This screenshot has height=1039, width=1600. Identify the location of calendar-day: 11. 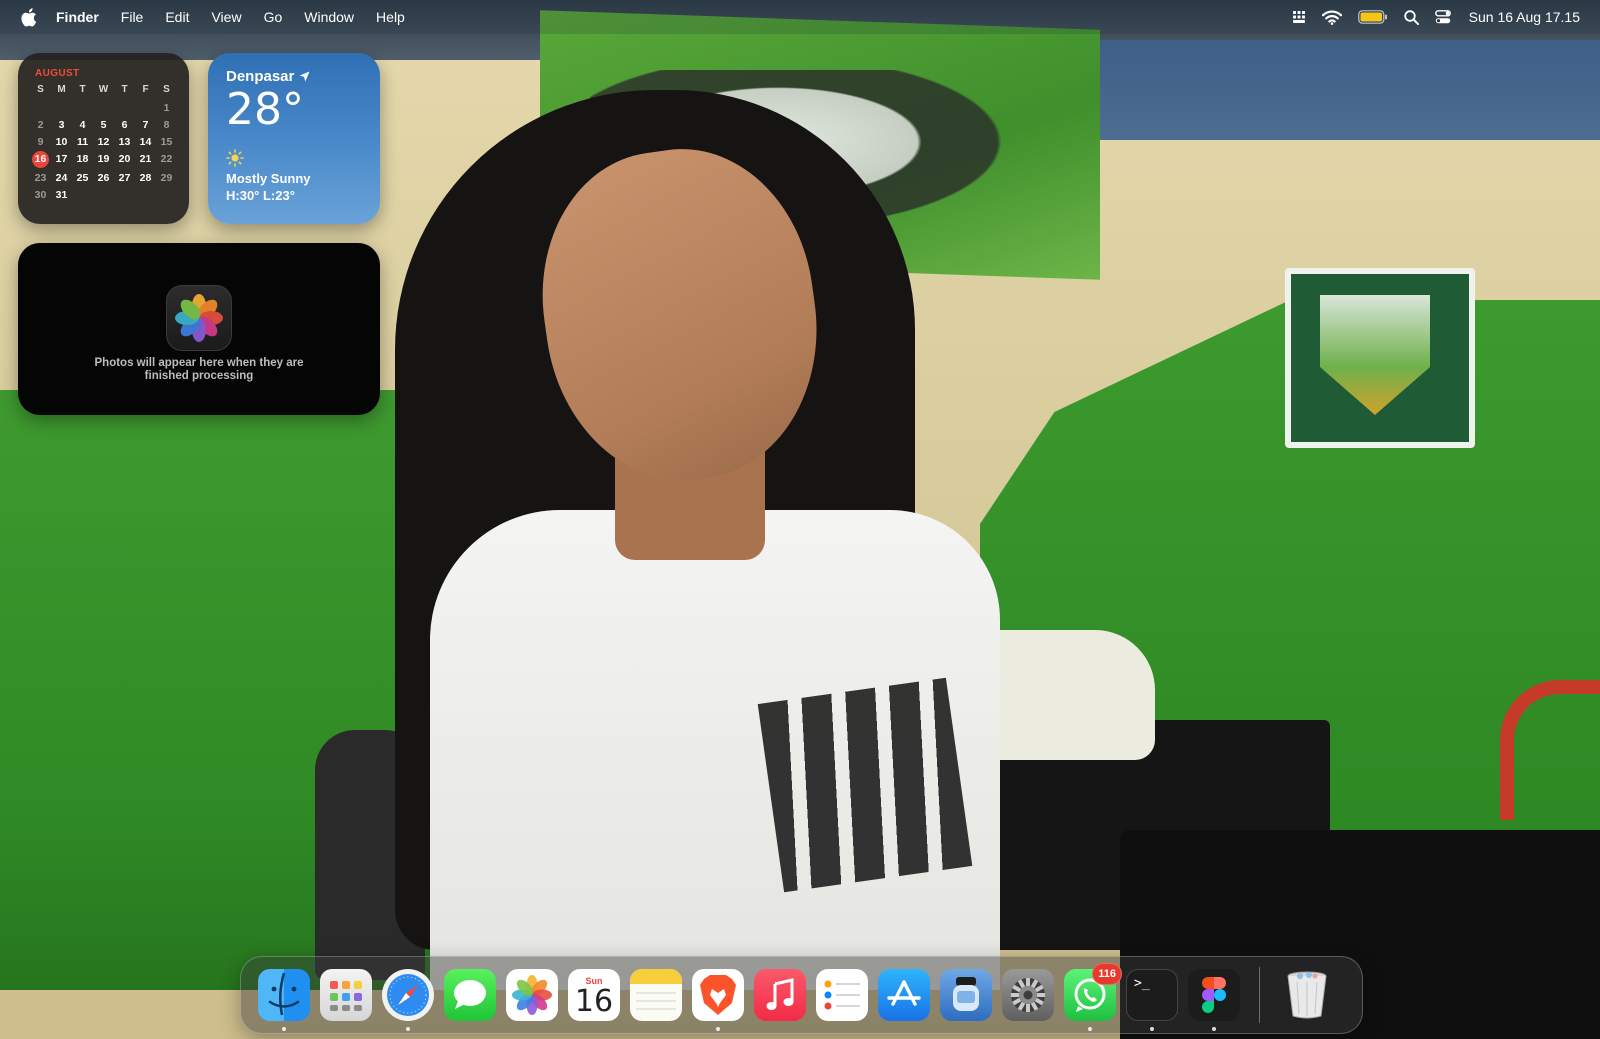
(82, 142).